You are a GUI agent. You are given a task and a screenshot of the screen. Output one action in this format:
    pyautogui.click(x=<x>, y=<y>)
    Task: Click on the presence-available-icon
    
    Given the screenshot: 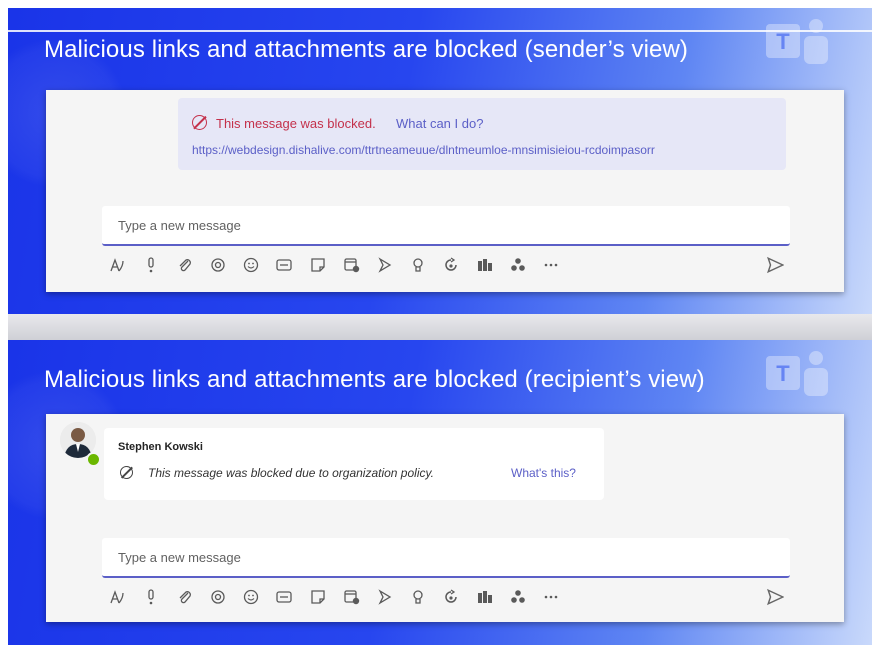 What is the action you would take?
    pyautogui.click(x=93, y=459)
    